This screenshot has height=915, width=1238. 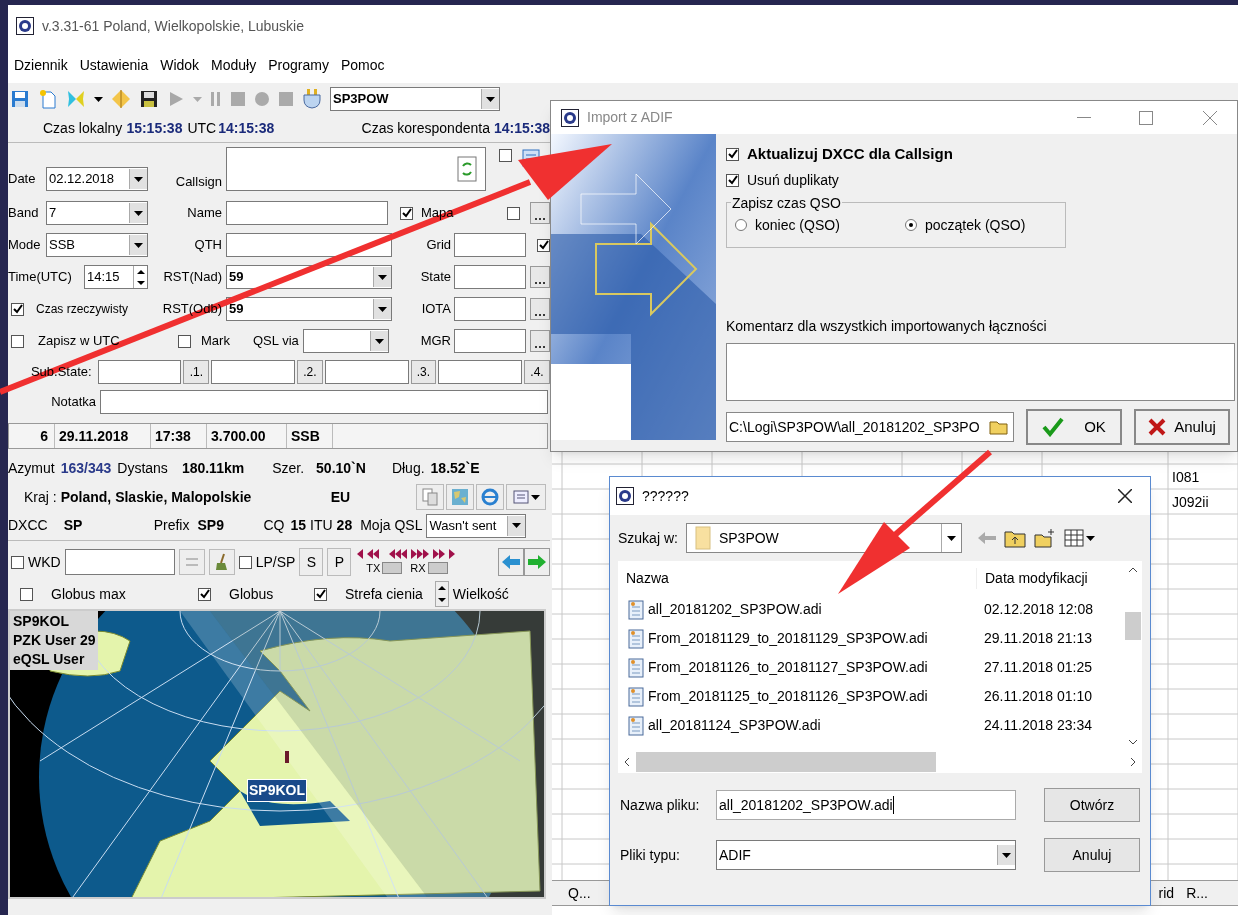 I want to click on new-folder-icon, so click(x=1044, y=538).